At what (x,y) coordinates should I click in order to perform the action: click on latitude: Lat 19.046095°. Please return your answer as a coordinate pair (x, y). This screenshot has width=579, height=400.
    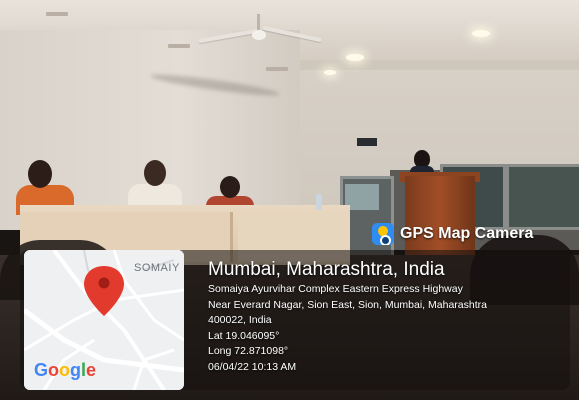
    Looking at the image, I should click on (244, 335).